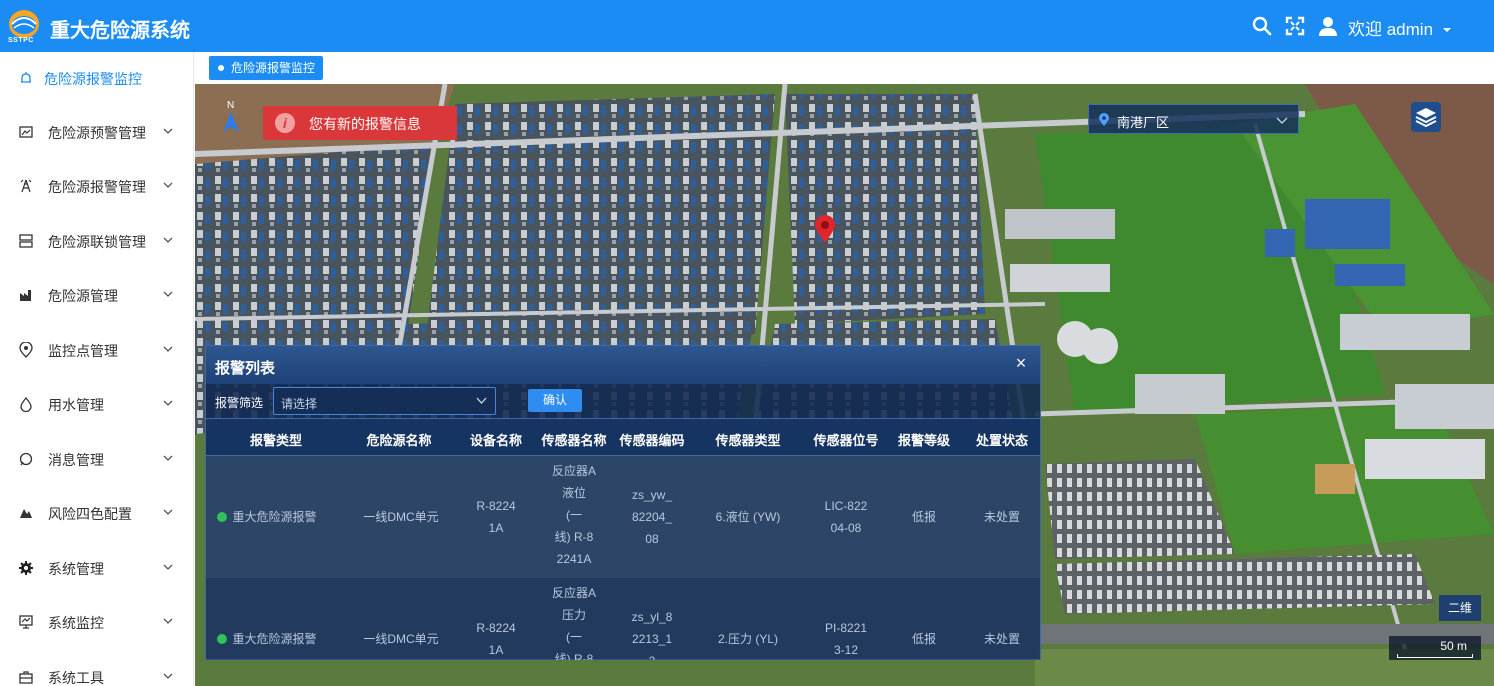  Describe the element at coordinates (1001, 440) in the screenshot. I see `column-header: 处置状态` at that location.